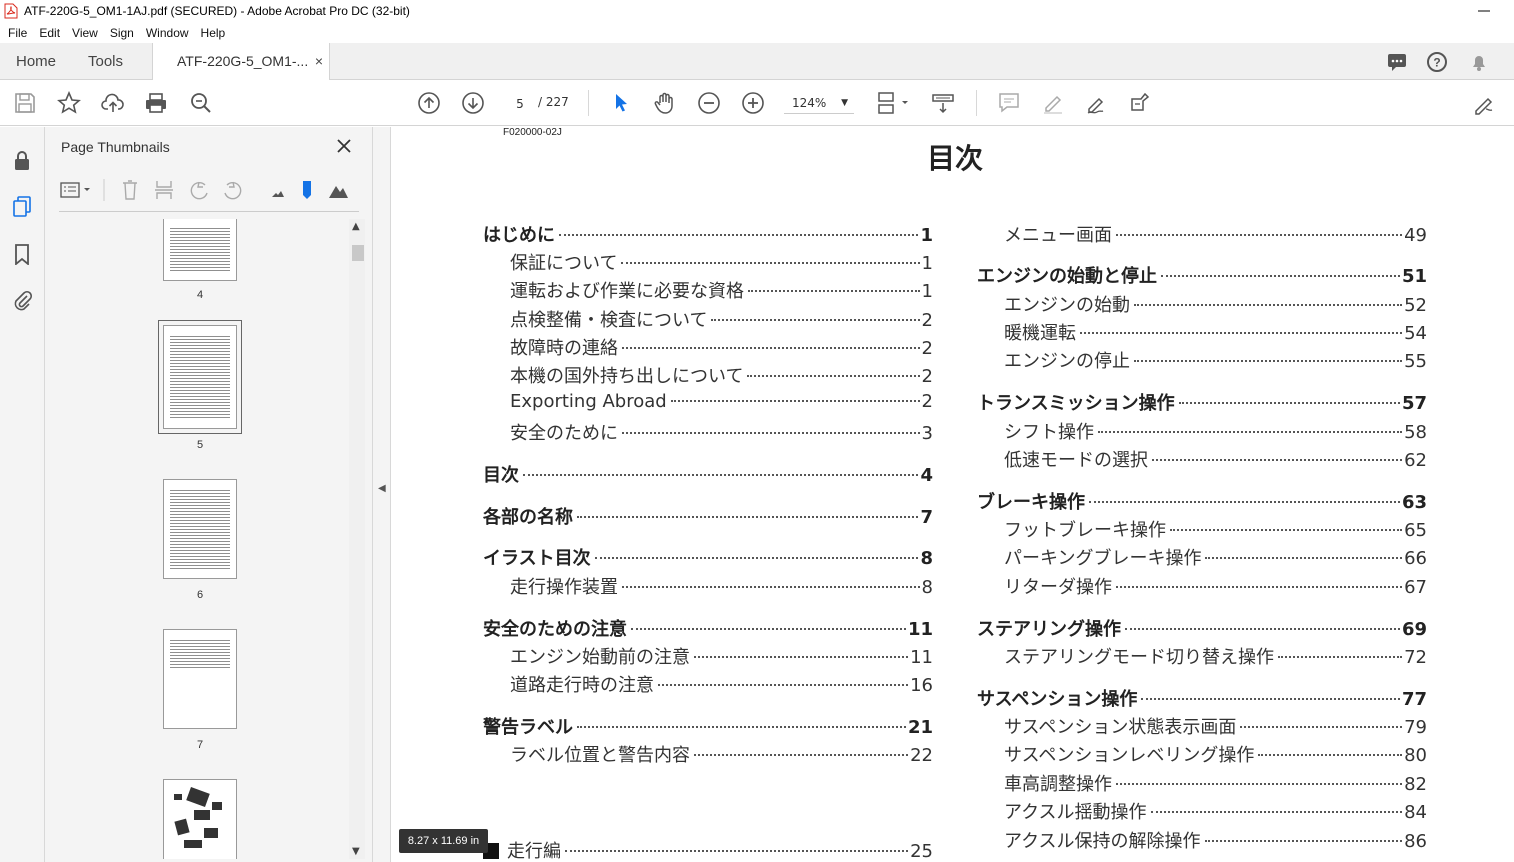 The image size is (1514, 862). Describe the element at coordinates (708, 290) in the screenshot. I see `toc-entry: 運転および作業に必要な資格 1` at that location.